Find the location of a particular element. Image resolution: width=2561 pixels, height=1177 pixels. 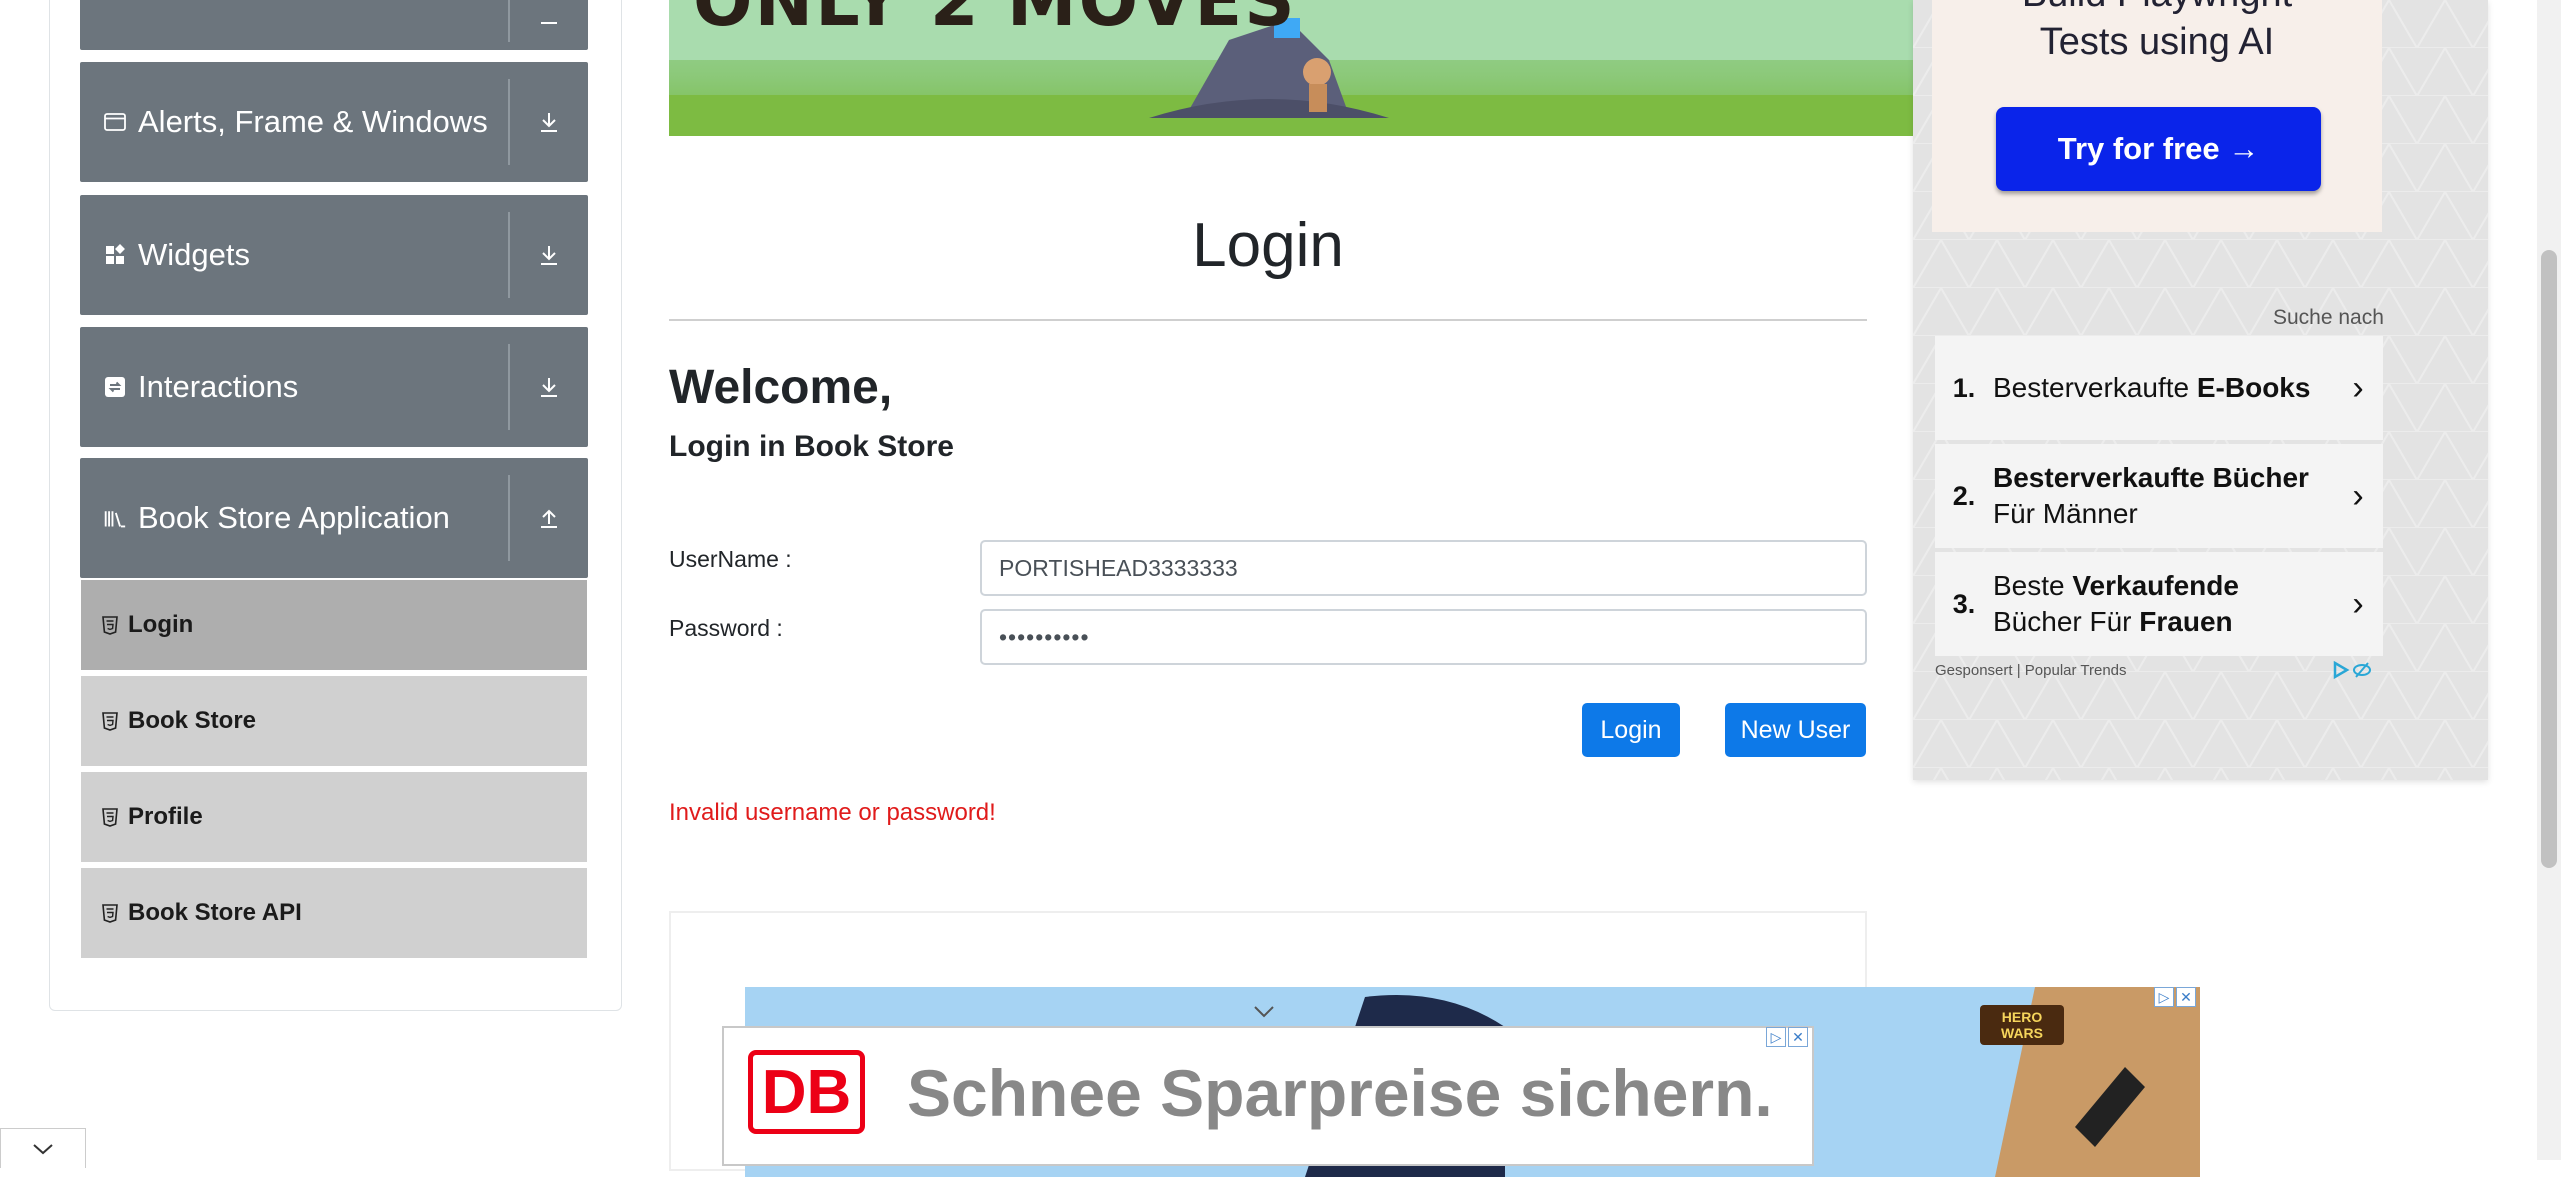

search-for-label: Suche nach is located at coordinates (2328, 317).